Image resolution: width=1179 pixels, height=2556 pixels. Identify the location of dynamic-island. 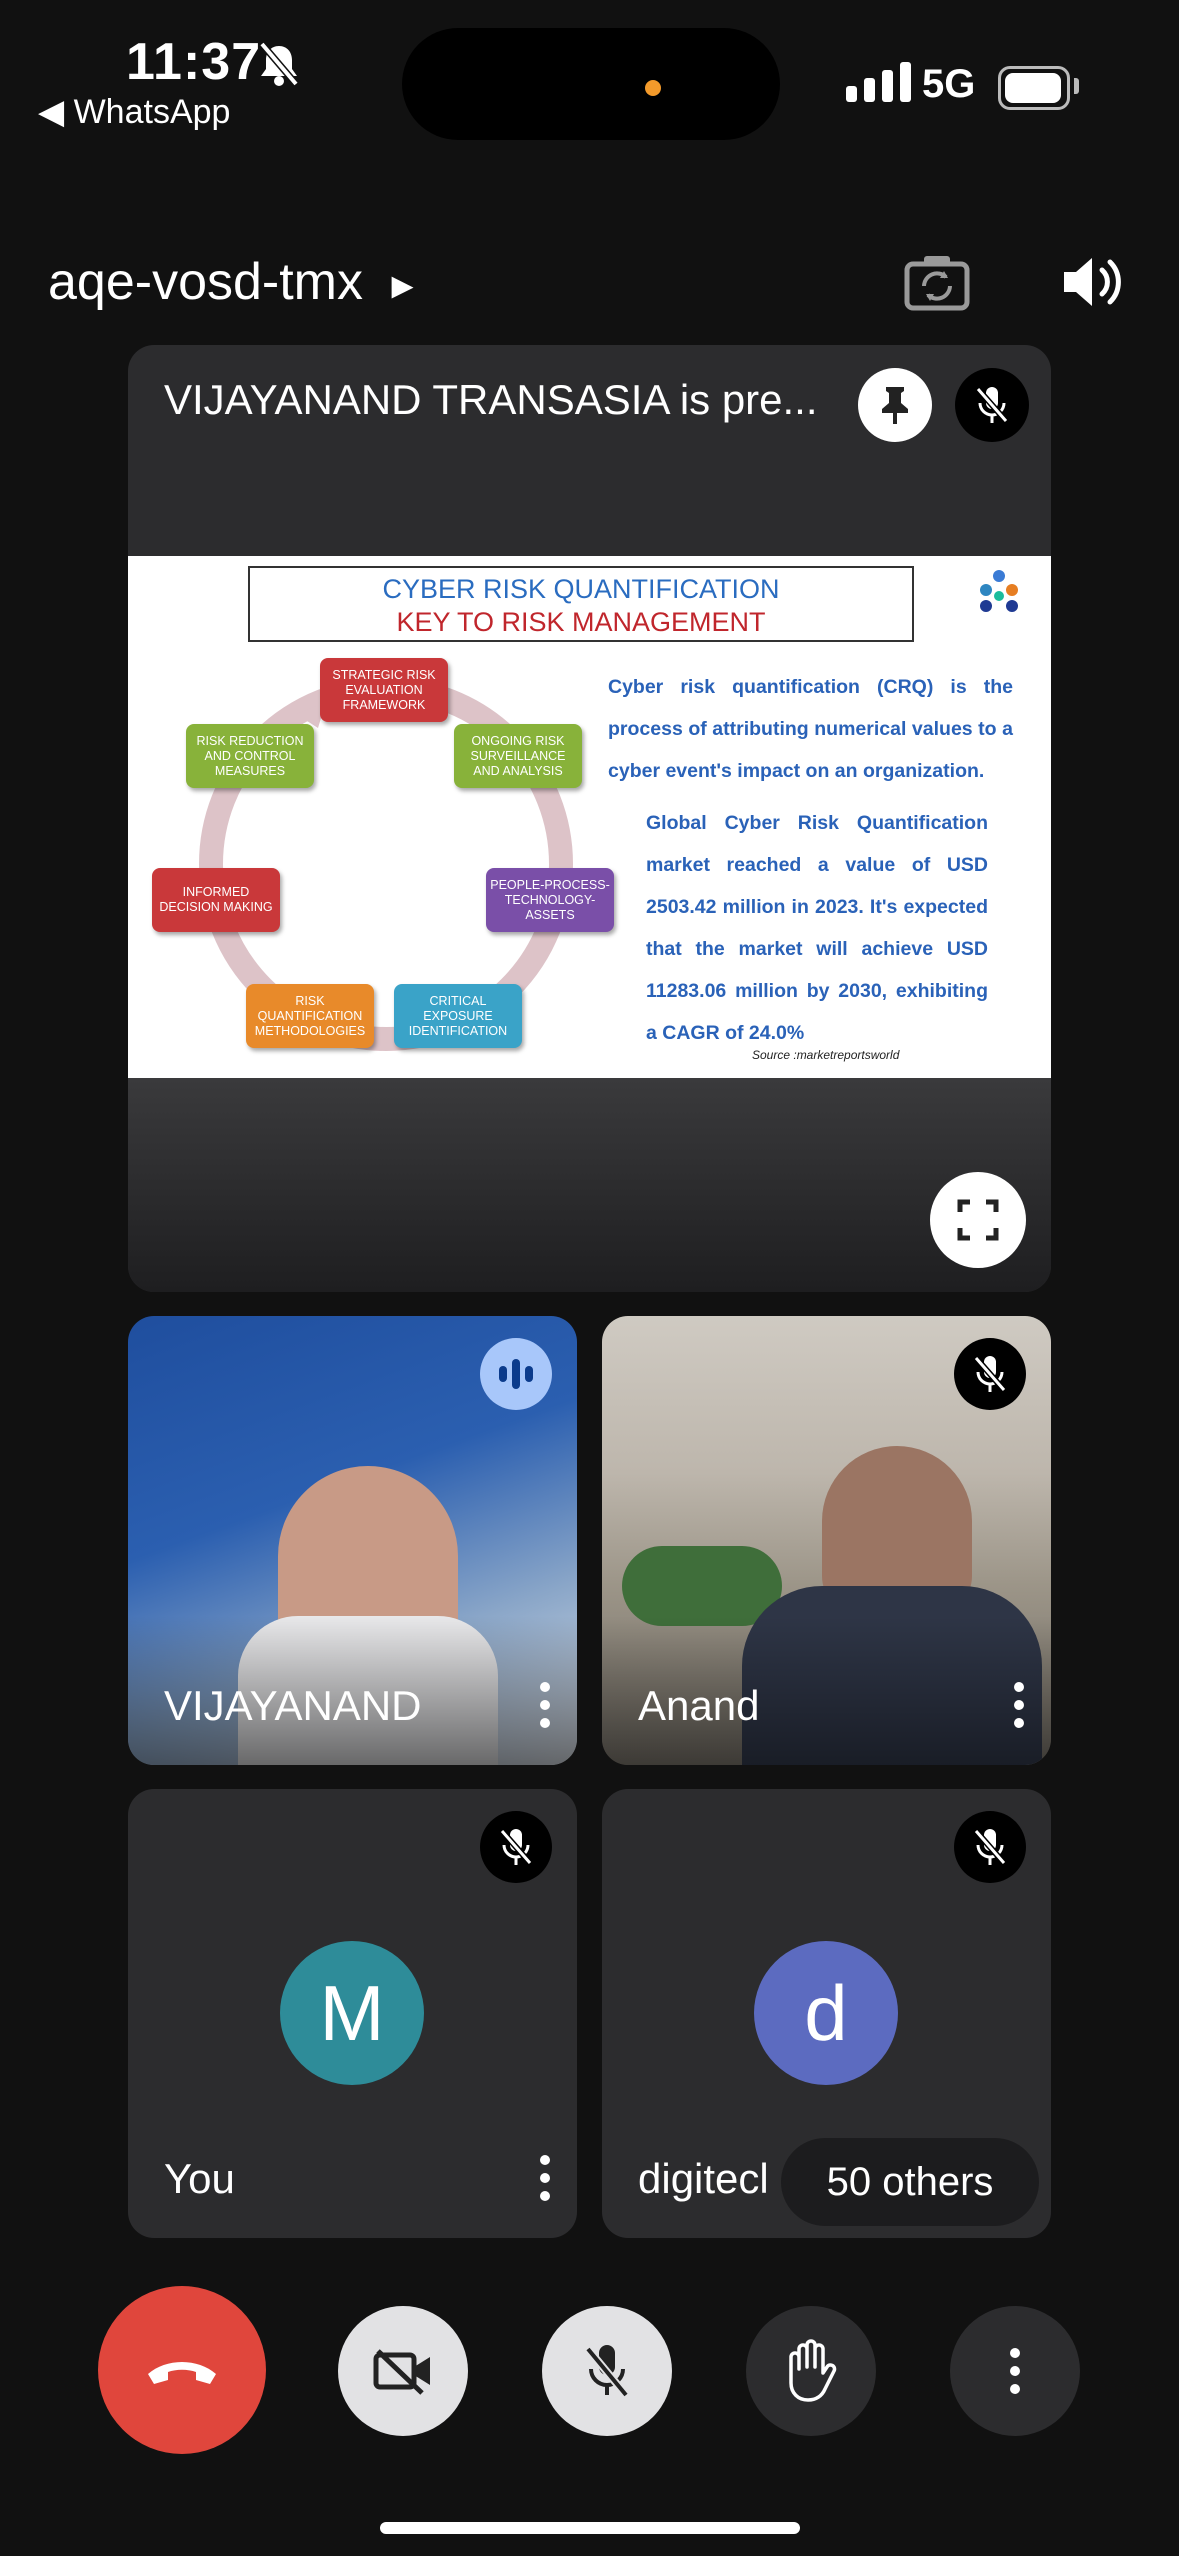
(591, 84).